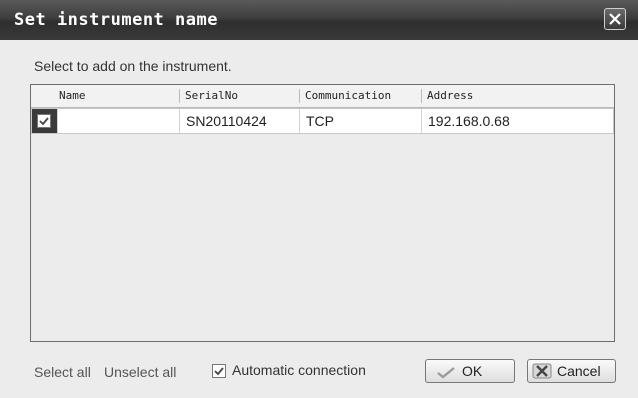  I want to click on ok-label: OK, so click(472, 371).